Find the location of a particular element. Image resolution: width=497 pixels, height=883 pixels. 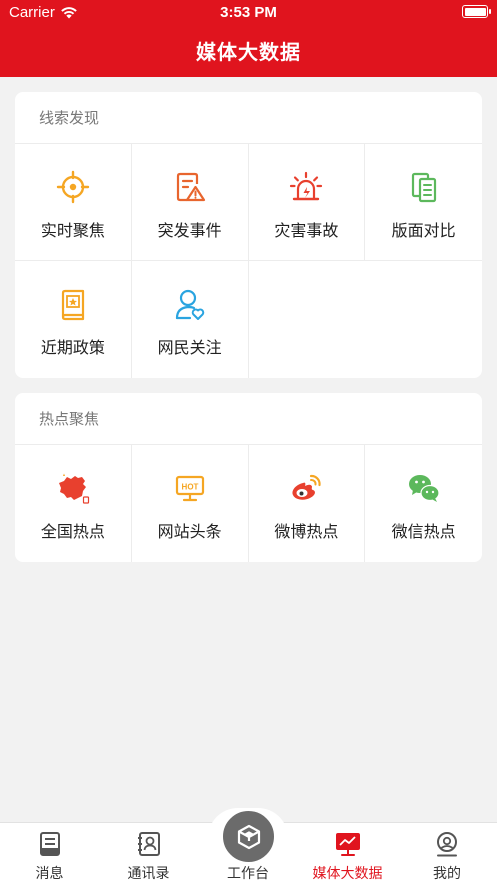

battery-icon is located at coordinates (476, 11).